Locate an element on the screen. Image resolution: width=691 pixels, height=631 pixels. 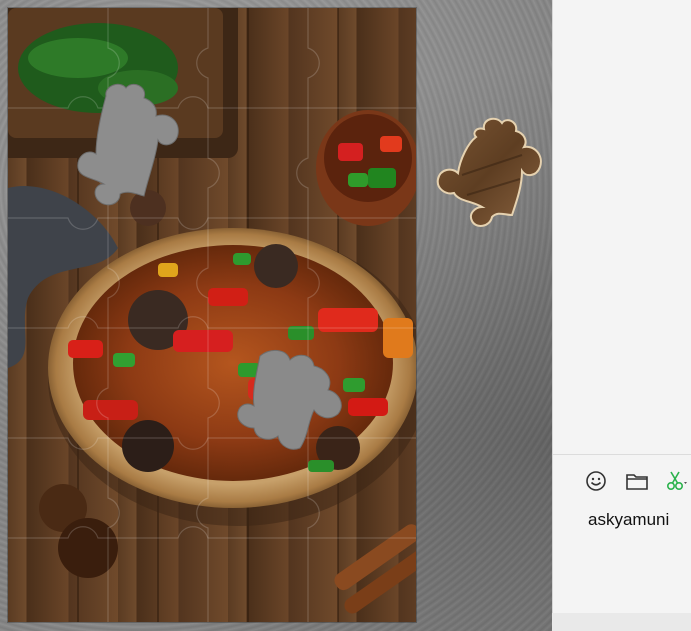
loose-puzzle-piece is located at coordinates (488, 173).